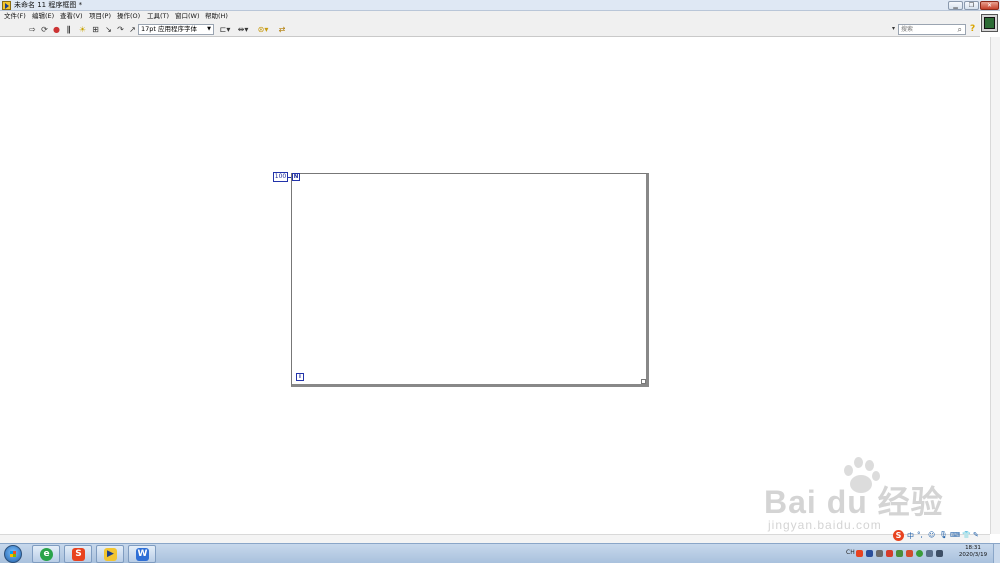 The image size is (1000, 563). I want to click on vi-icon, so click(989, 23).